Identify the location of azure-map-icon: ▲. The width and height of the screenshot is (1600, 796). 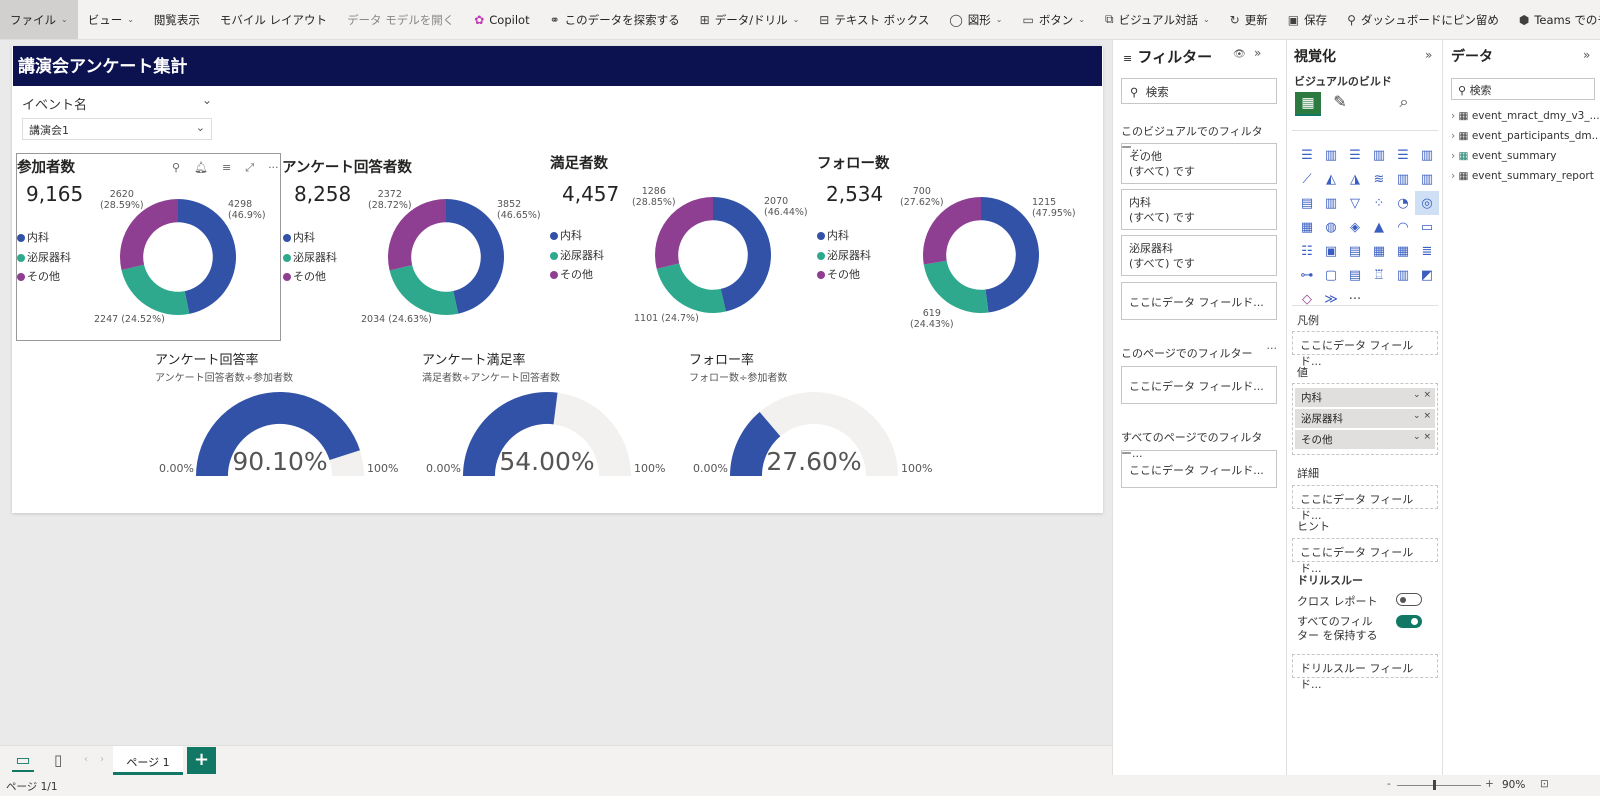
(1379, 227).